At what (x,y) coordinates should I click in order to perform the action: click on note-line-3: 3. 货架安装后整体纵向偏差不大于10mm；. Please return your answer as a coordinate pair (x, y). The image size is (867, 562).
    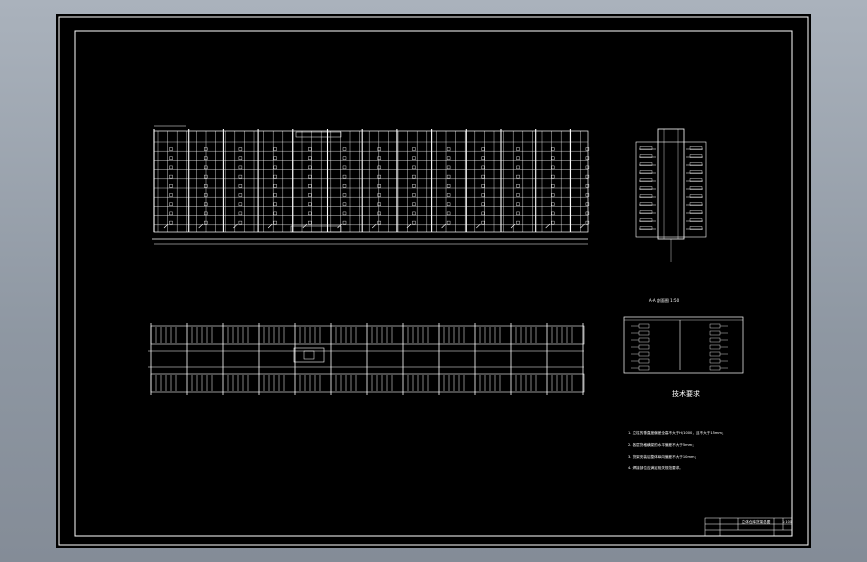
    Looking at the image, I should click on (663, 456).